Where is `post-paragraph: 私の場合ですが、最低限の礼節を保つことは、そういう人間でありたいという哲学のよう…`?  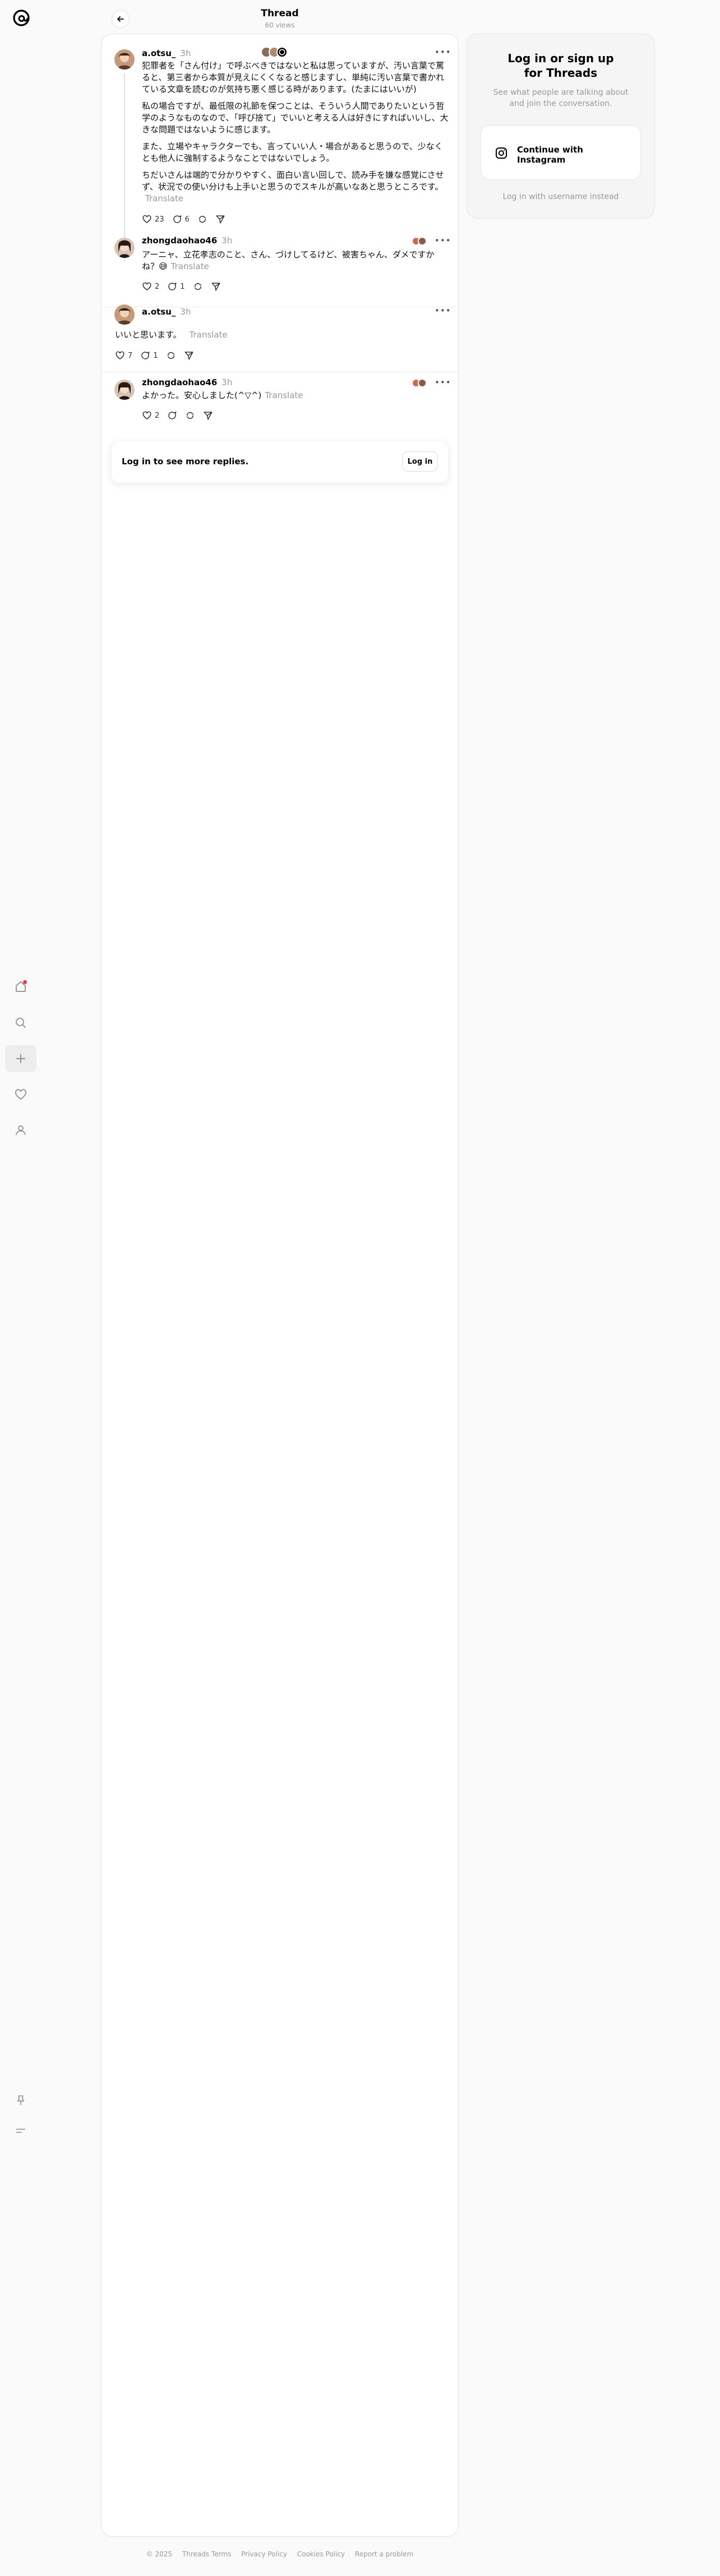
post-paragraph: 私の場合ですが、最低限の礼節を保つことは、そういう人間でありたいという哲学のよう… is located at coordinates (295, 118).